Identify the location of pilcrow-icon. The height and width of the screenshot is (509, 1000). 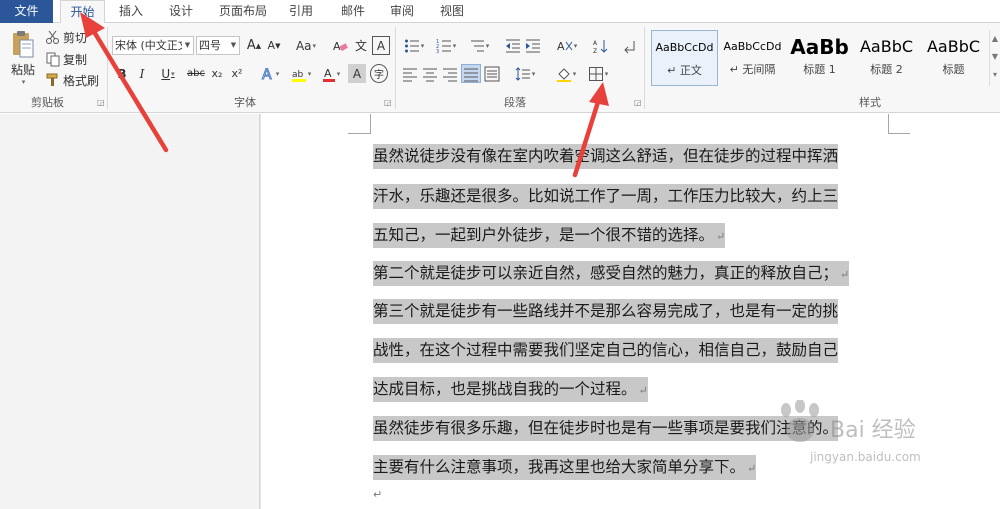
(629, 46).